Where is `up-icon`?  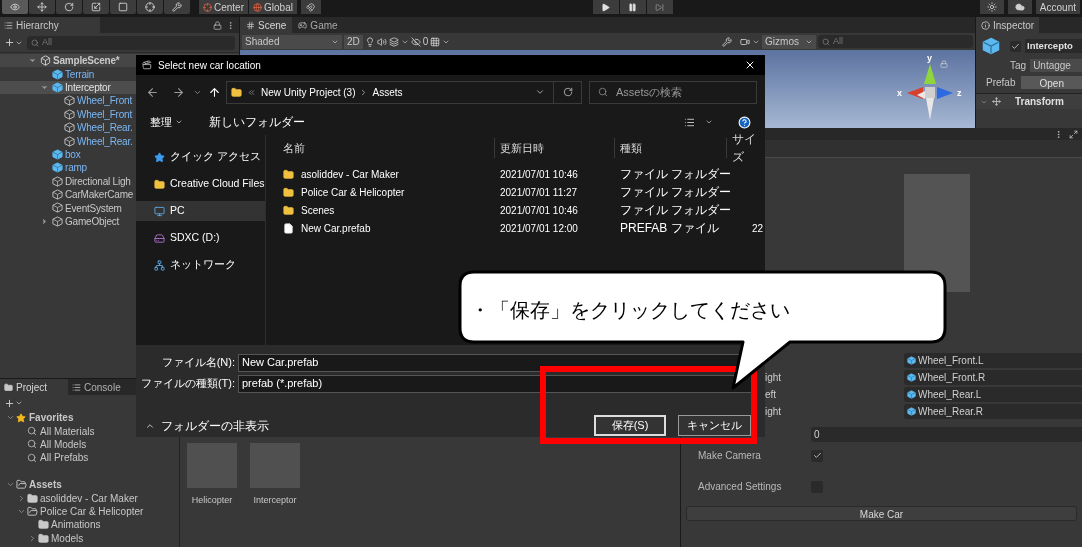
up-icon is located at coordinates (214, 92).